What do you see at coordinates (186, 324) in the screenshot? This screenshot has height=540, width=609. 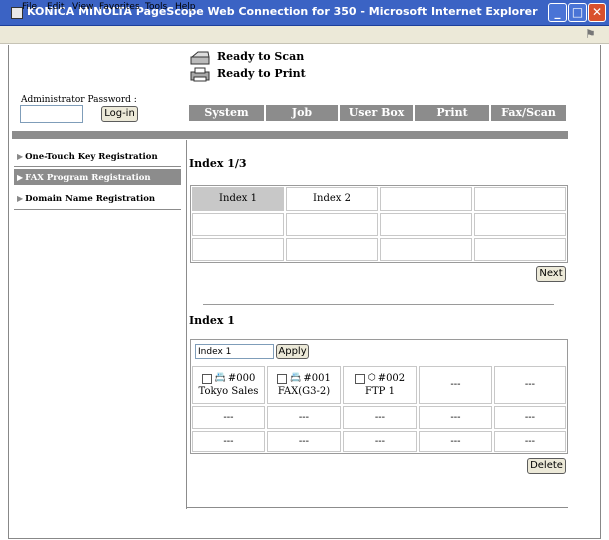 I see `content-divider` at bounding box center [186, 324].